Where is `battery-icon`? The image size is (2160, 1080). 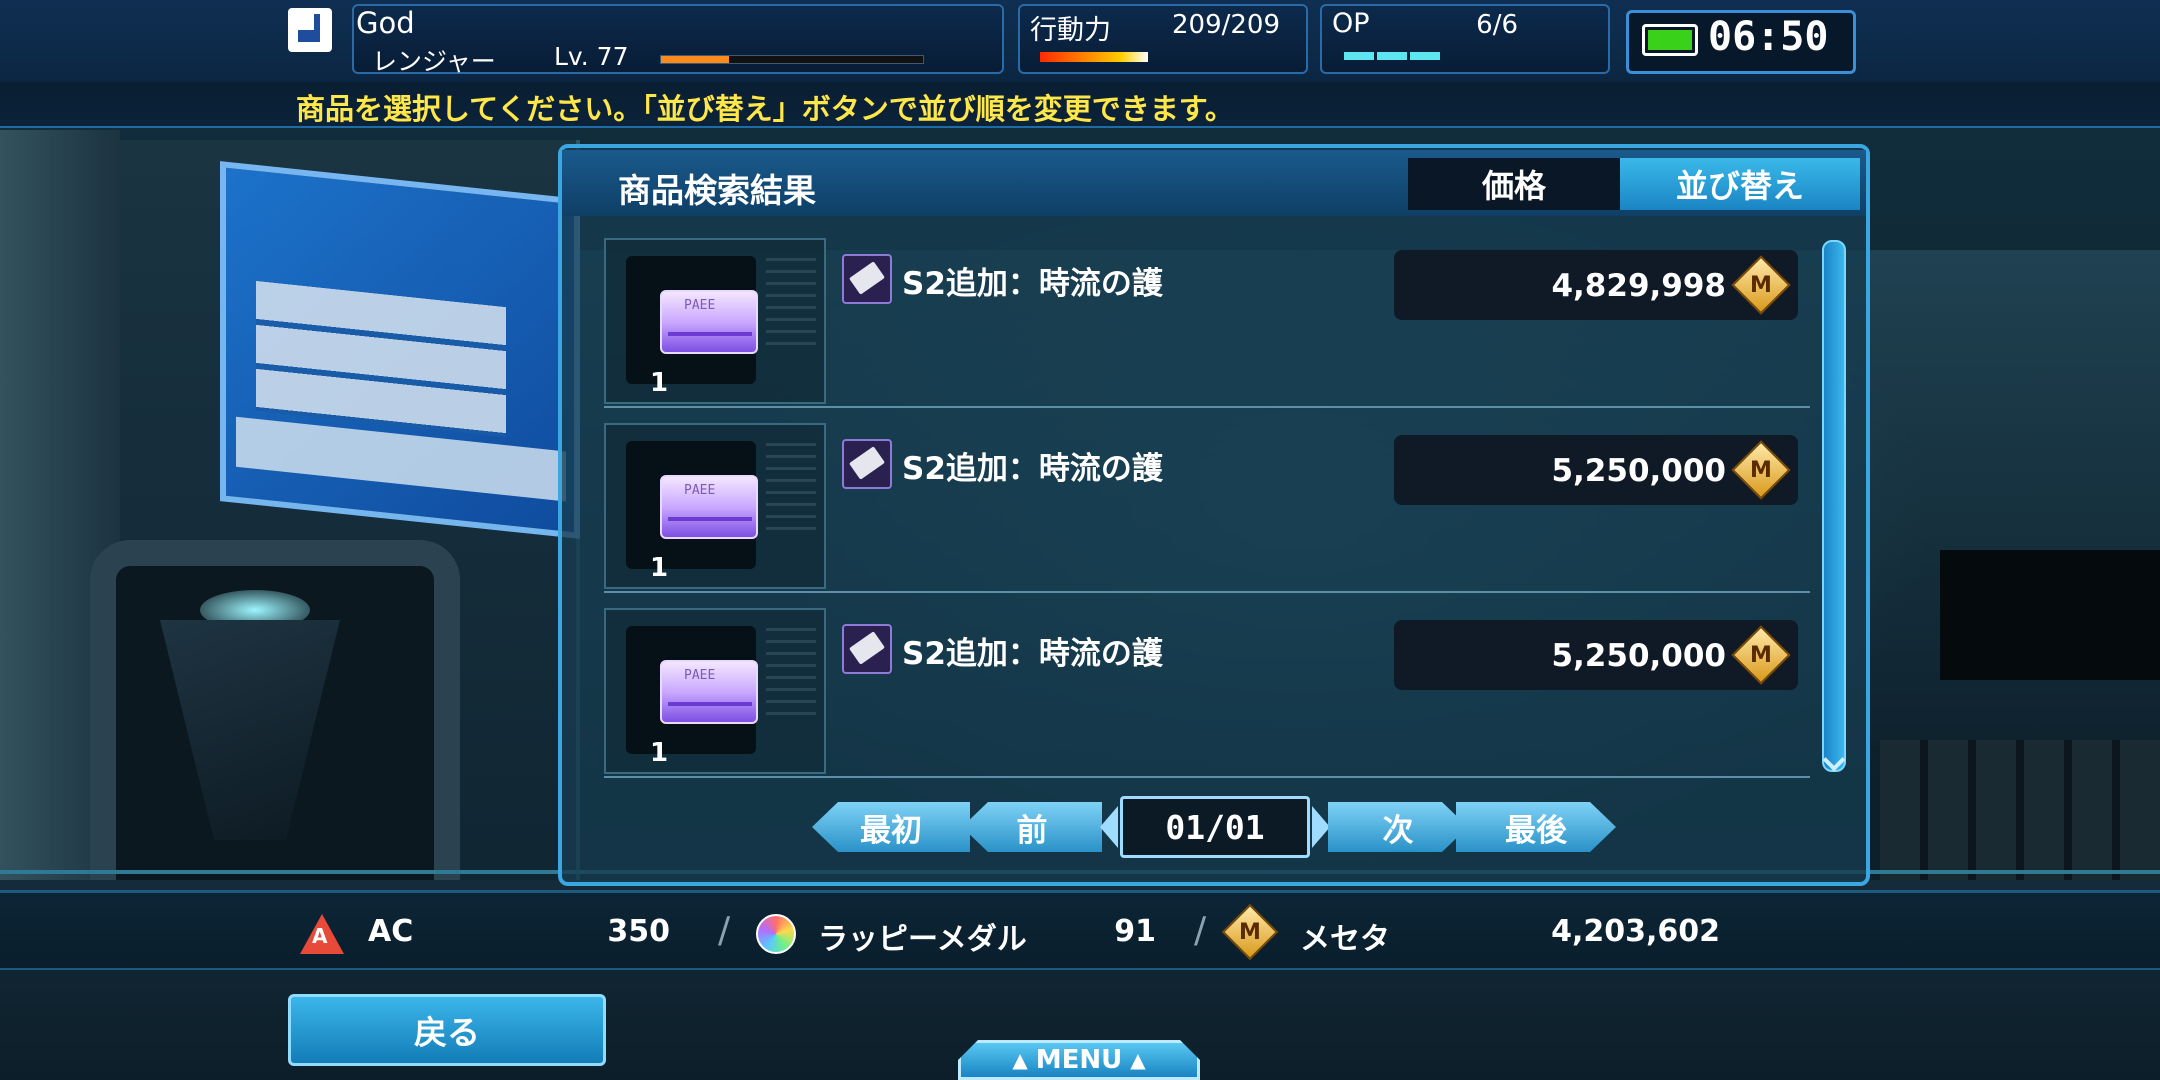 battery-icon is located at coordinates (1670, 40).